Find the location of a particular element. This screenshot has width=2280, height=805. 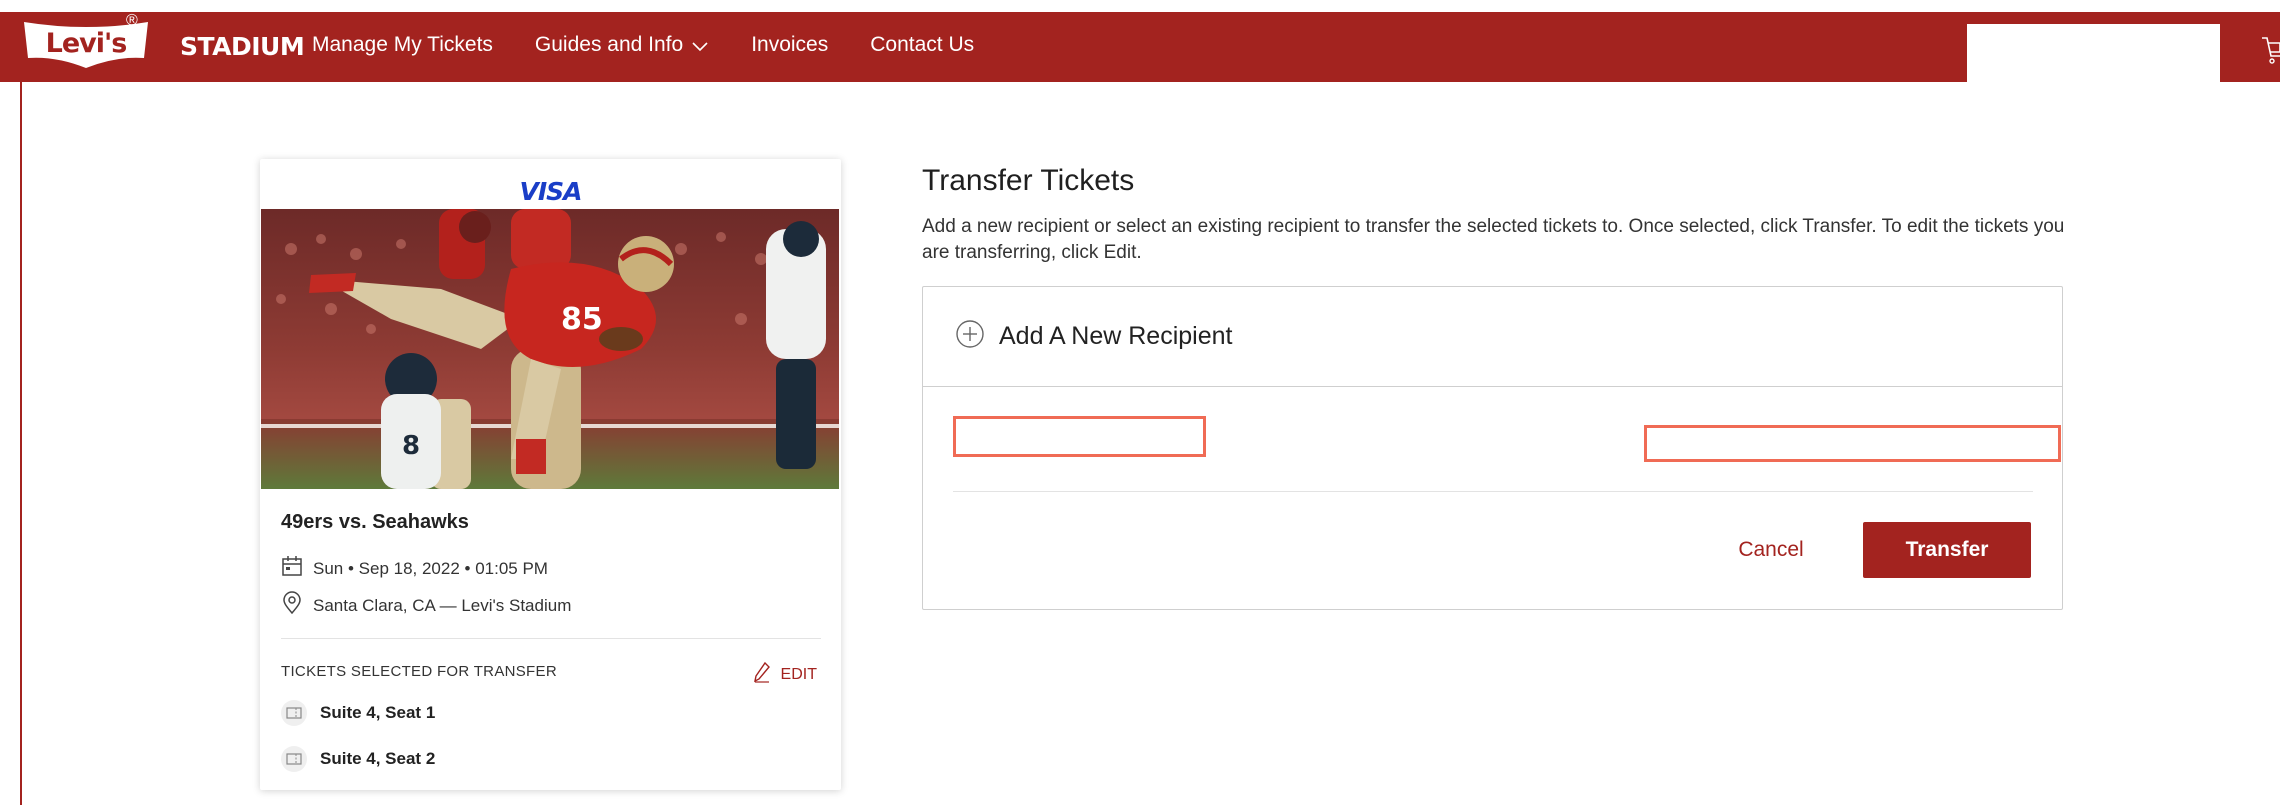

svg-text: 85 is located at coordinates (582, 319).